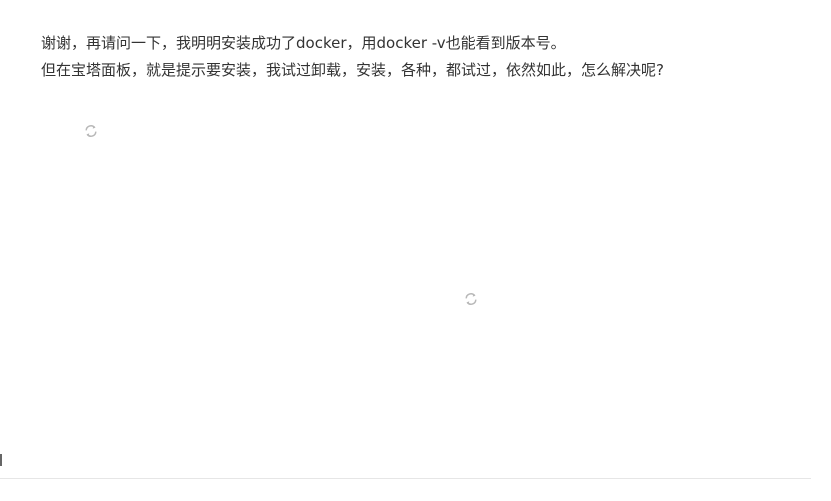 The height and width of the screenshot is (501, 831). Describe the element at coordinates (405, 478) in the screenshot. I see `content-divider` at that location.